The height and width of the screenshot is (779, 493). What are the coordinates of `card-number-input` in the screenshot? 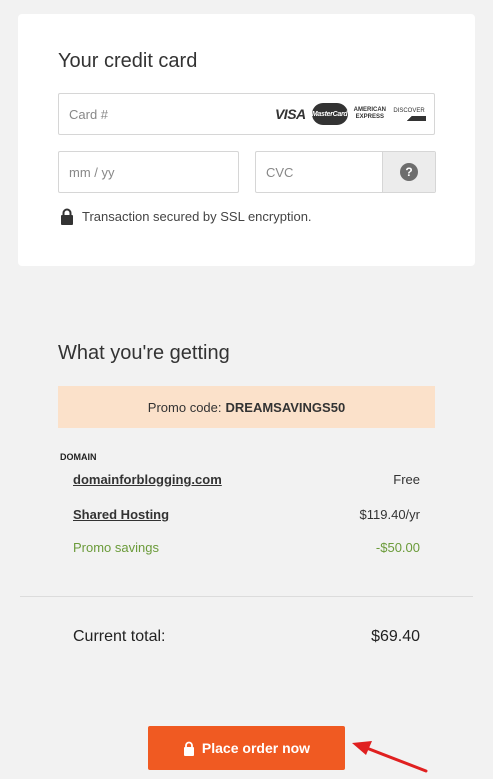 It's located at (167, 114).